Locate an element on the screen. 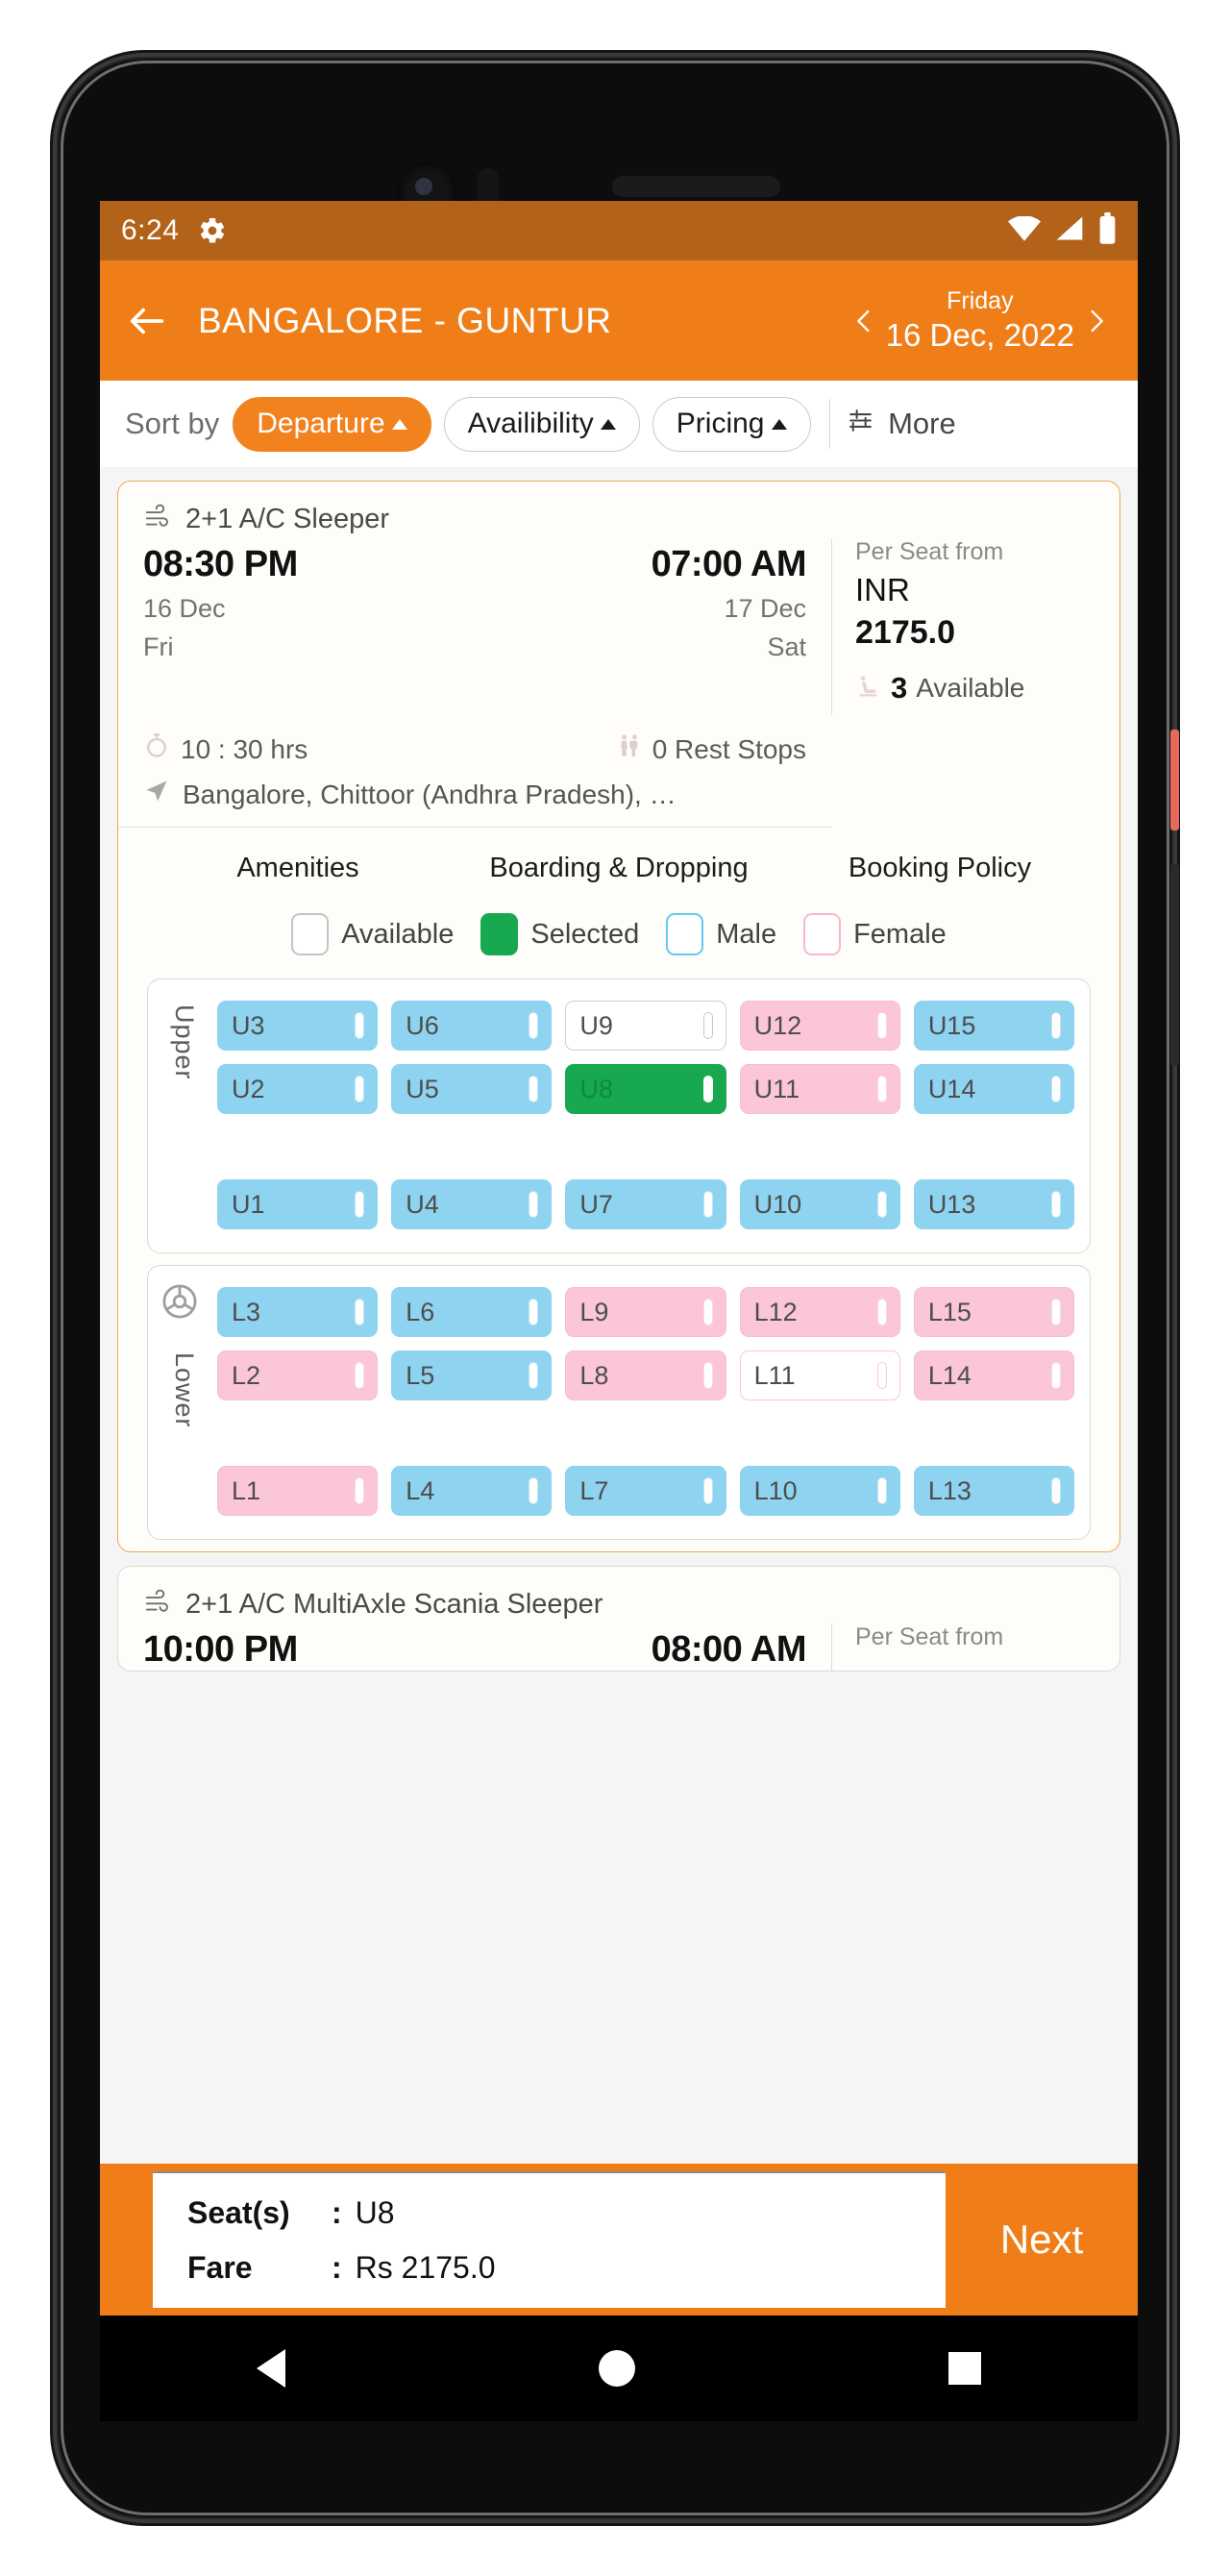 The width and height of the screenshot is (1230, 2576). seat-row: L2 L5 L8 L11 L14 is located at coordinates (646, 1375).